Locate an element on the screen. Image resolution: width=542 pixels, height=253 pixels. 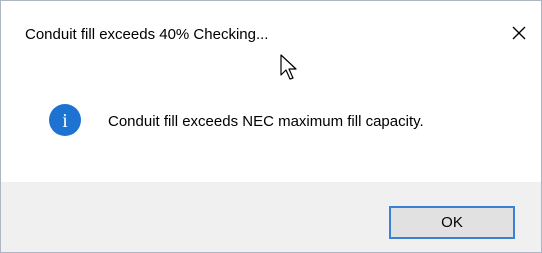
info-icon: i is located at coordinates (65, 120).